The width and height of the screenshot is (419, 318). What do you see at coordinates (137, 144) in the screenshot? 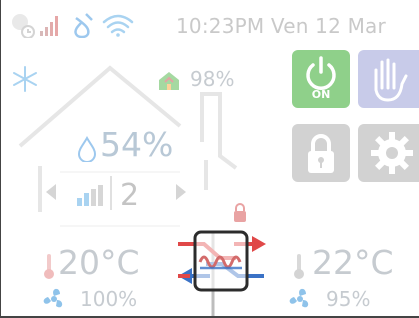
I see `indoor-humidity-value: 54%` at bounding box center [137, 144].